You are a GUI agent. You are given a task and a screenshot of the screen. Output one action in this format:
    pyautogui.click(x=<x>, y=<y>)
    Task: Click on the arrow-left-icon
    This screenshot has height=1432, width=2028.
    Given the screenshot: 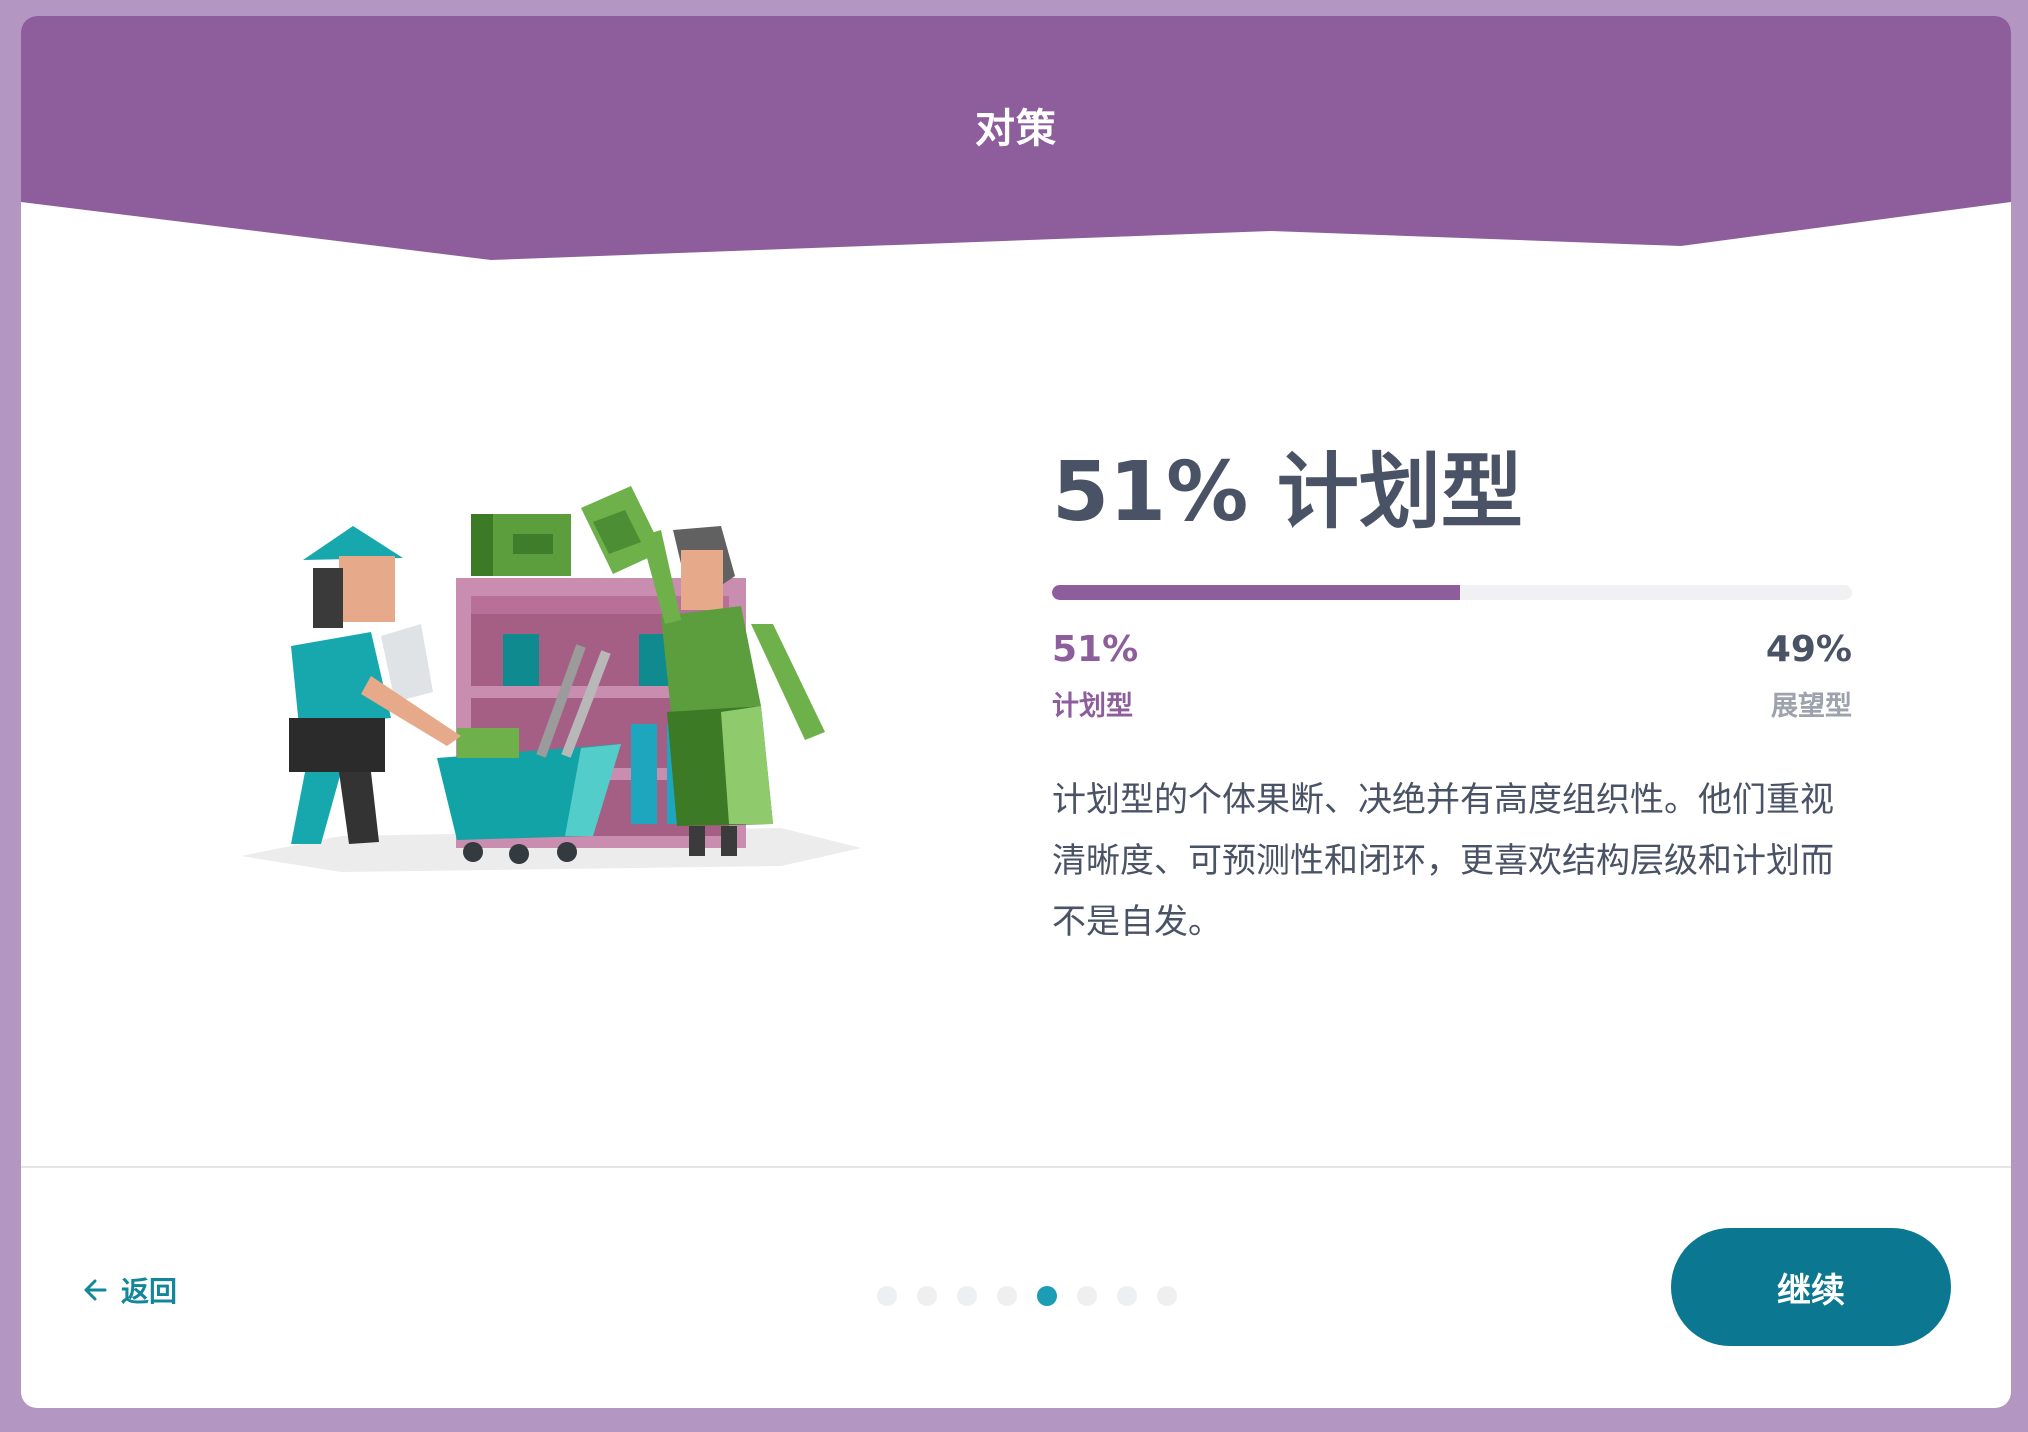 What is the action you would take?
    pyautogui.click(x=95, y=1290)
    